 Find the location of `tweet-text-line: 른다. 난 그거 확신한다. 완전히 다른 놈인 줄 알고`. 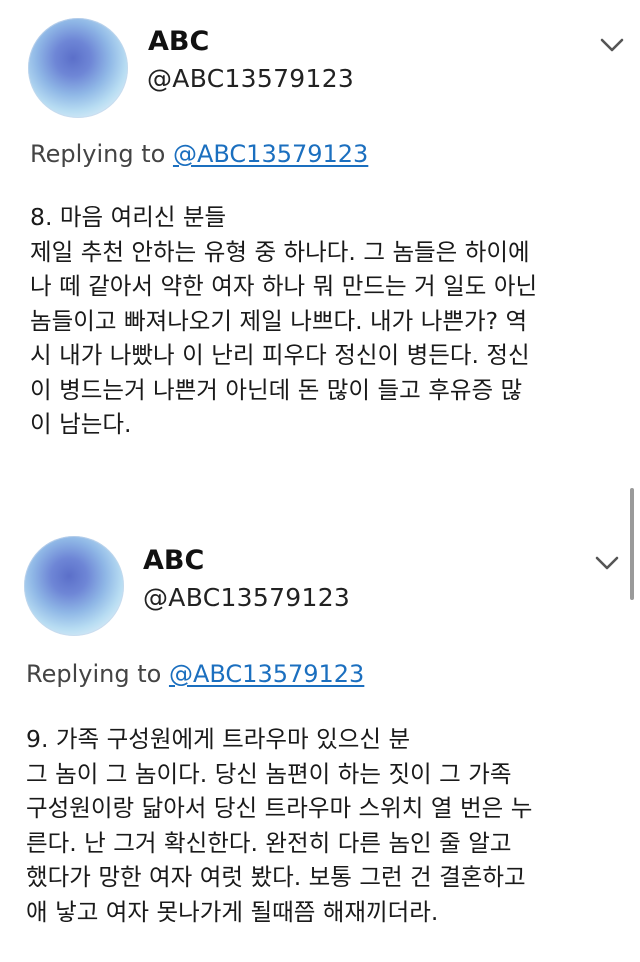

tweet-text-line: 른다. 난 그거 확신한다. 완전히 다른 놈인 줄 알고 is located at coordinates (269, 842).